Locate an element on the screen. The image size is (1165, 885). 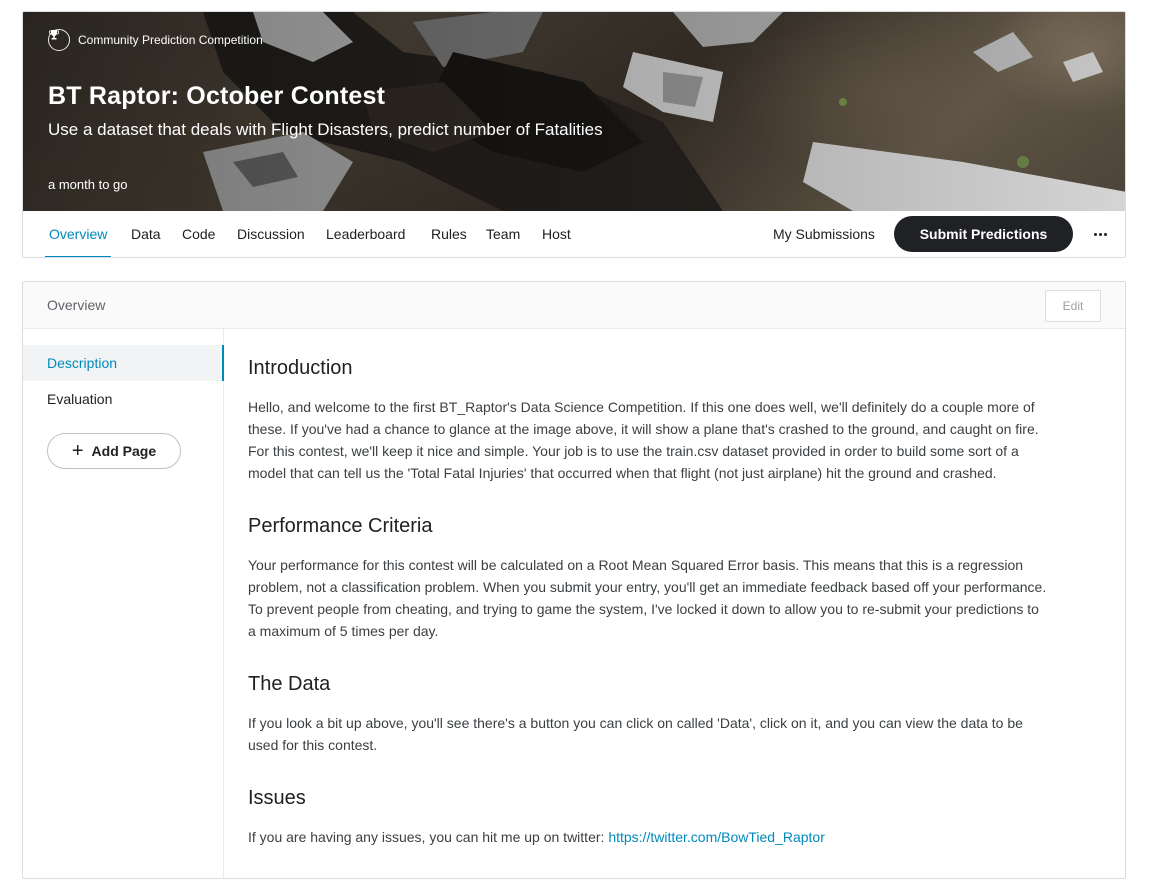
trophy-icon is located at coordinates (59, 40).